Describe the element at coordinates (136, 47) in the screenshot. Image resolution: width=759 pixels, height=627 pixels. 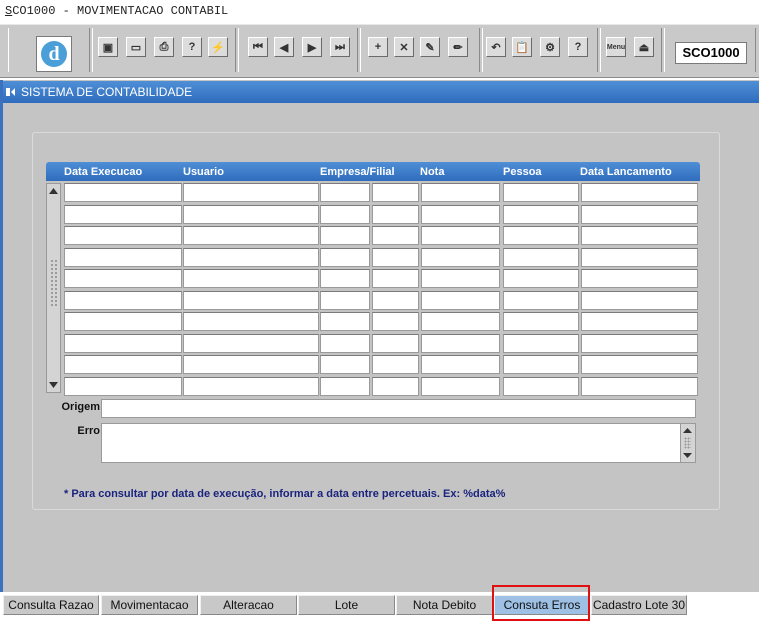
I see `window-button: ▭` at that location.